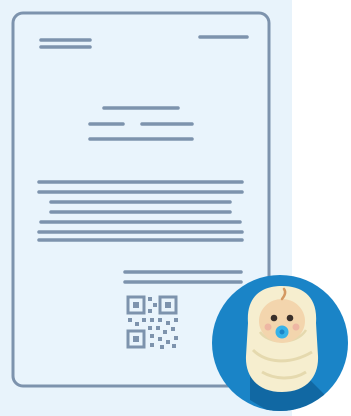 The image size is (351, 416). I want to click on document-body-lines, so click(140, 211).